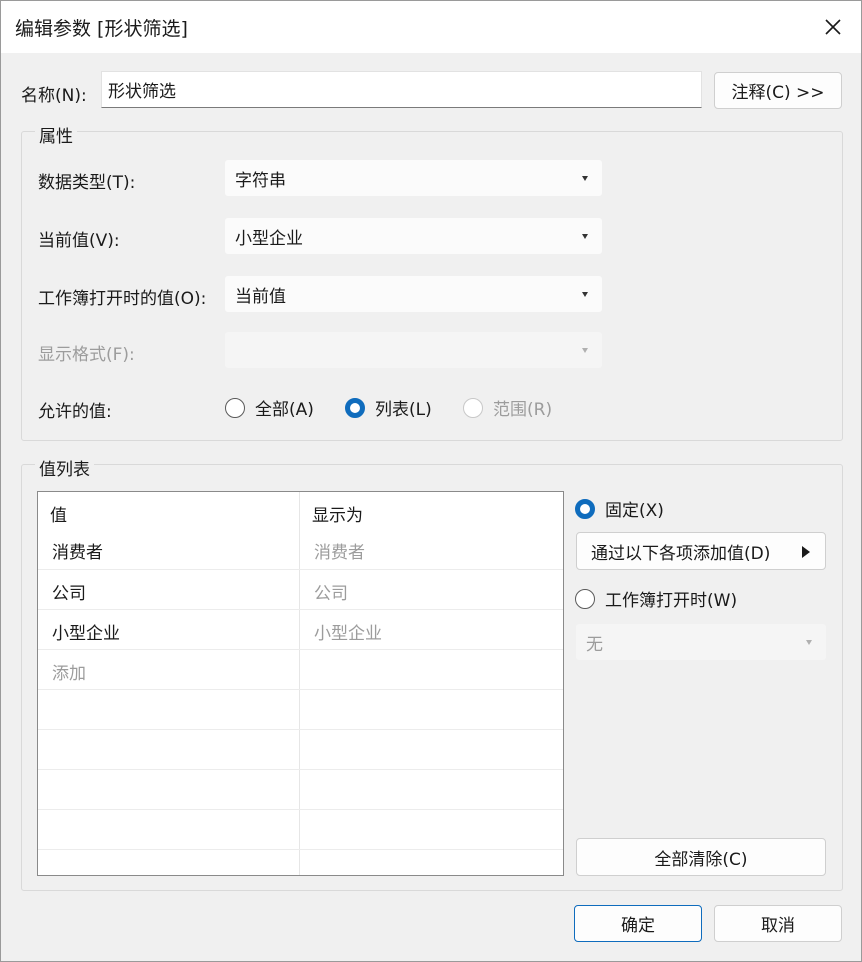 The width and height of the screenshot is (862, 962). What do you see at coordinates (638, 923) in the screenshot?
I see `ok-button: 确定` at bounding box center [638, 923].